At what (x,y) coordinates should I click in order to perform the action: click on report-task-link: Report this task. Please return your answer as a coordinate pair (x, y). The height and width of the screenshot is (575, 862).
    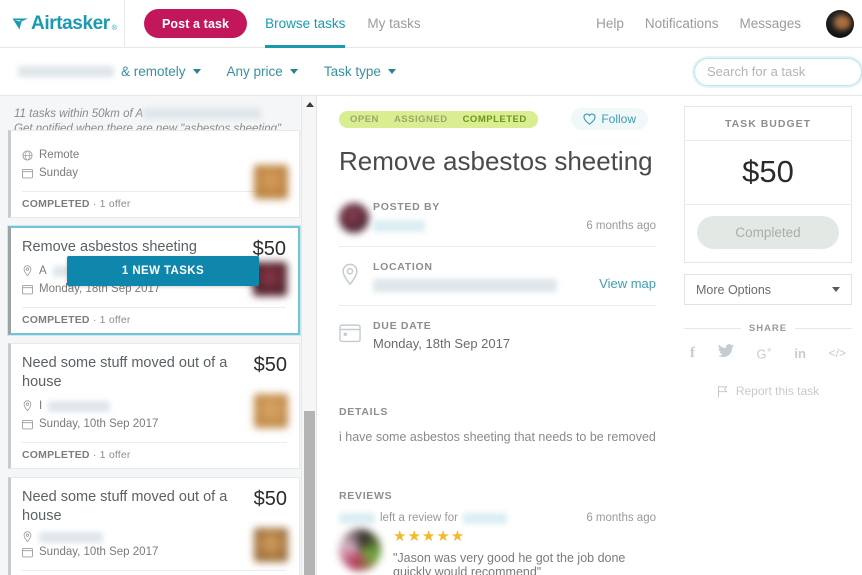
    Looking at the image, I should click on (768, 391).